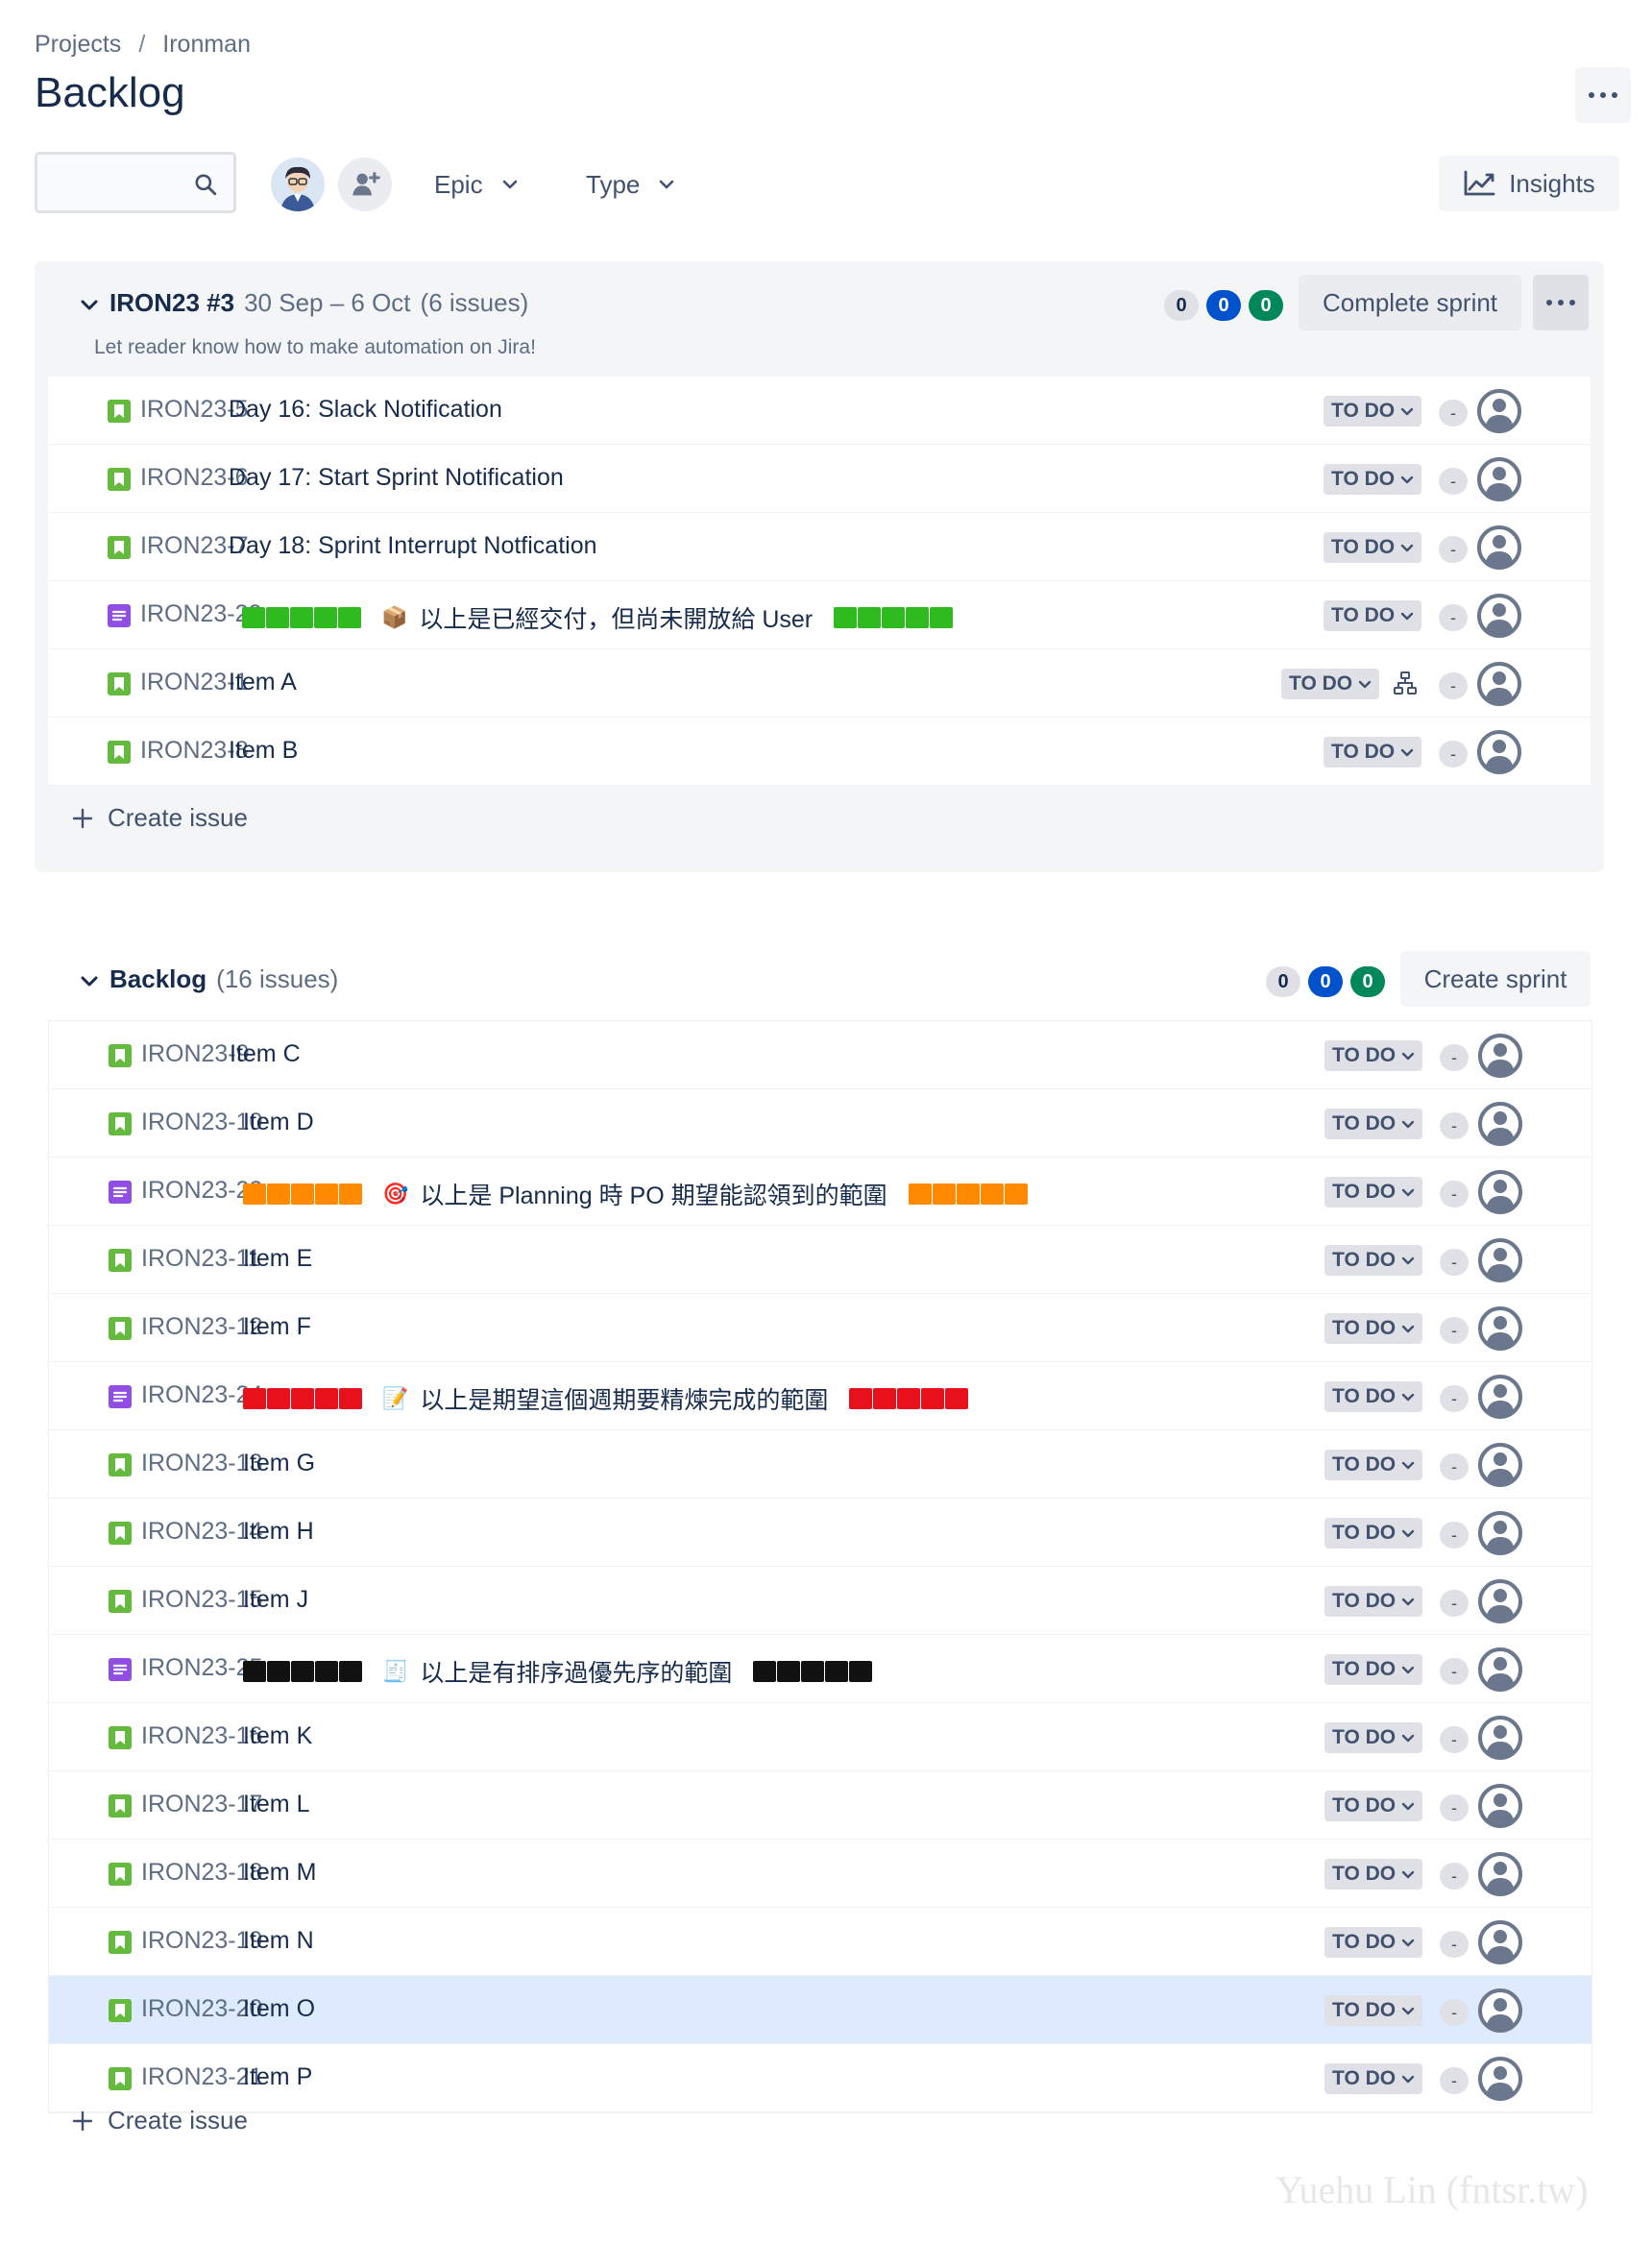 The width and height of the screenshot is (1652, 2244). Describe the element at coordinates (820, 1260) in the screenshot. I see `issue-row: IRON23-11 Item E TO DO -` at that location.